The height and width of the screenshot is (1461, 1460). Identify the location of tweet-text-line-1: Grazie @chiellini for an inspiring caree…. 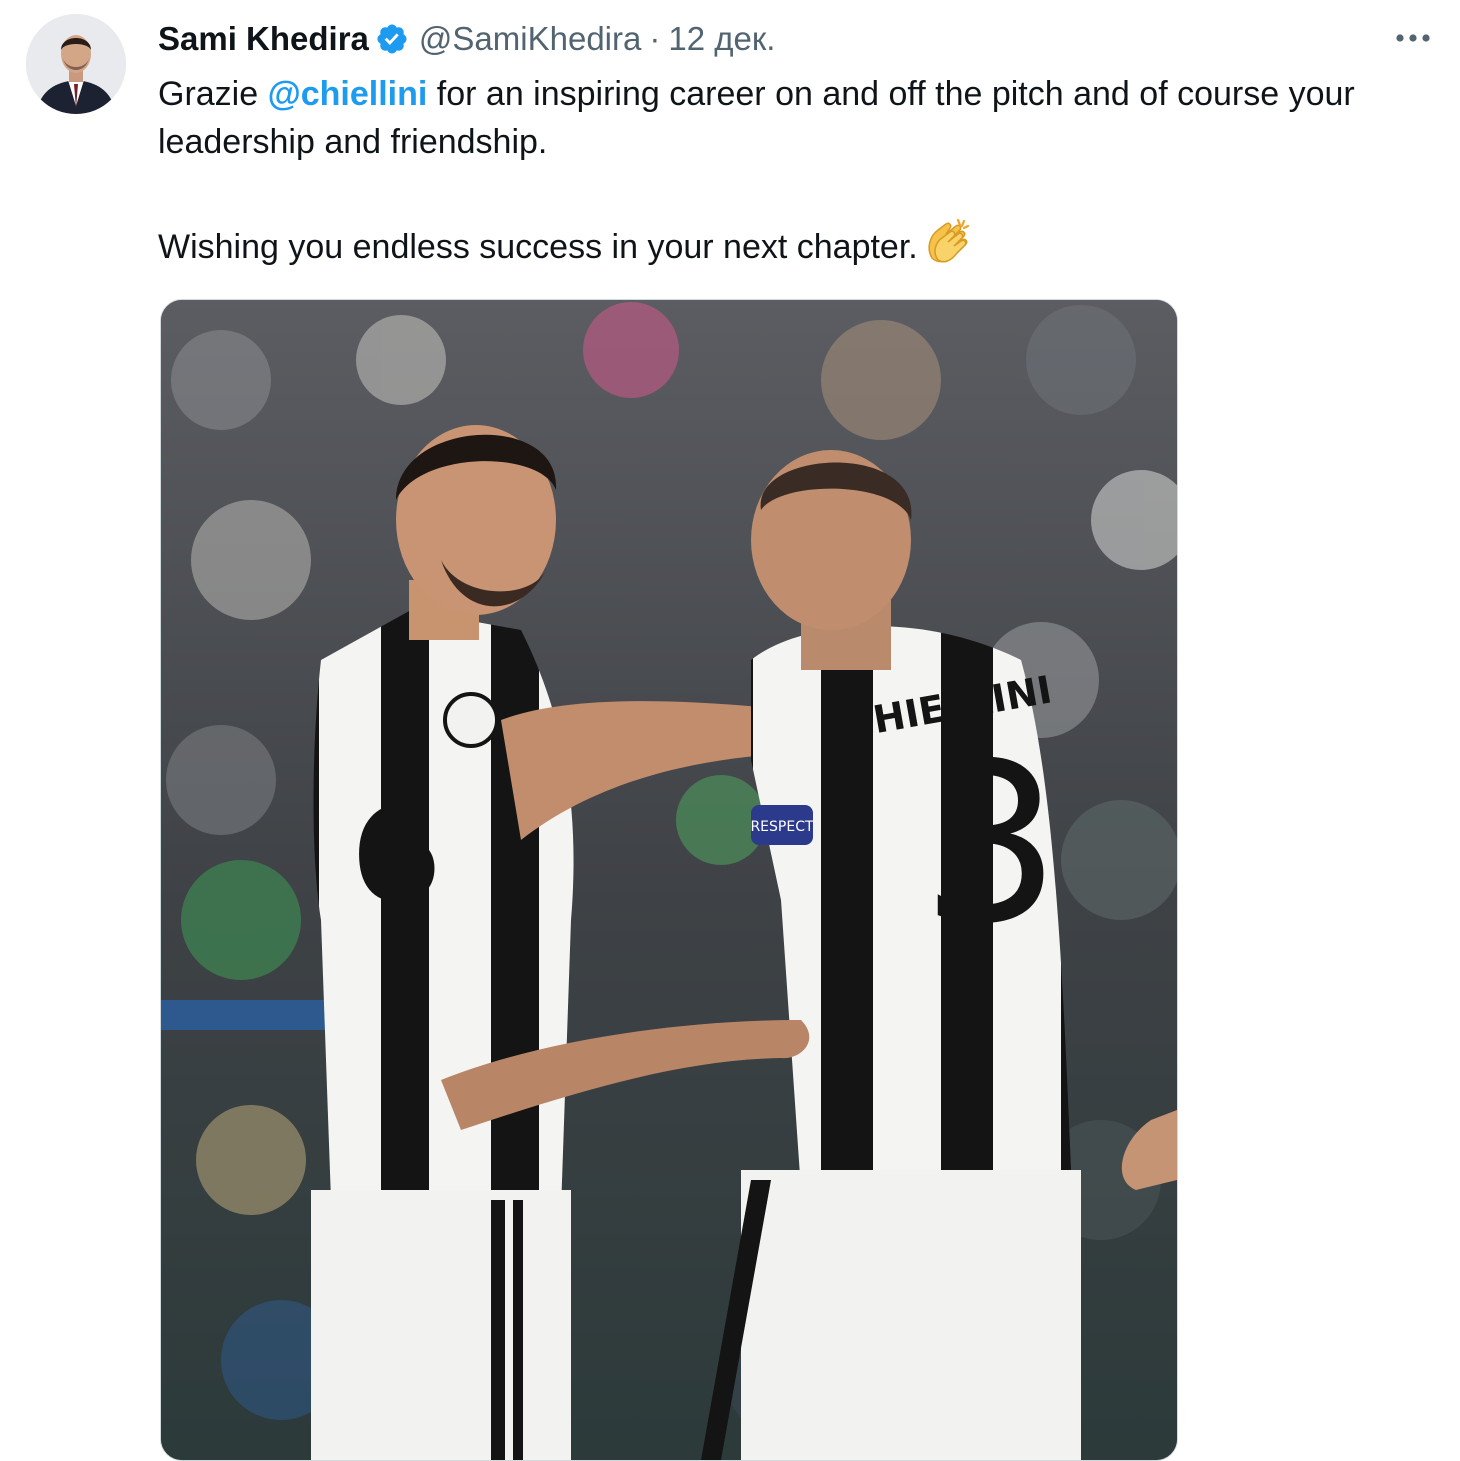
(798, 118).